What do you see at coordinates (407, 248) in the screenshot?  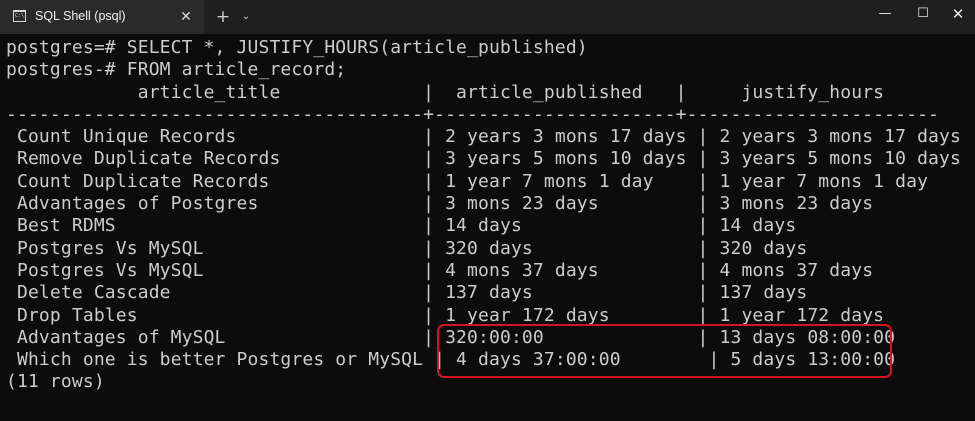 I see `table-row: Postgres Vs MySQL | 320 days | 320 days` at bounding box center [407, 248].